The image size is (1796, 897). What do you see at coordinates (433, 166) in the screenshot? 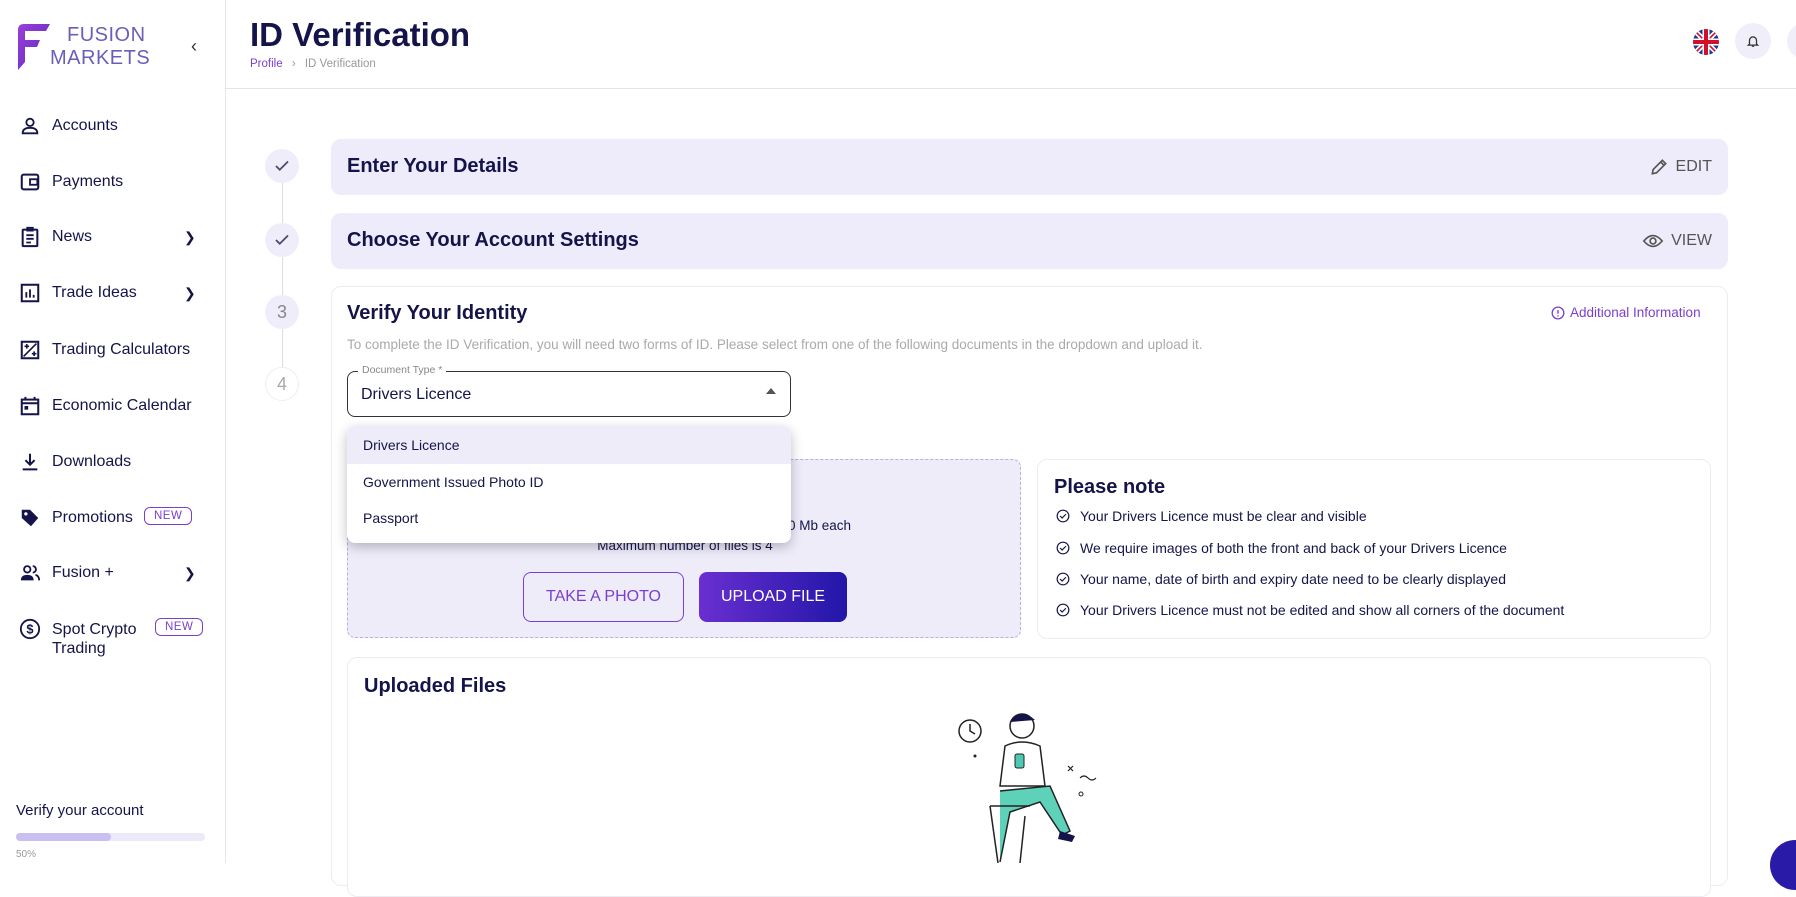
I see `step-title: Enter Your Details` at bounding box center [433, 166].